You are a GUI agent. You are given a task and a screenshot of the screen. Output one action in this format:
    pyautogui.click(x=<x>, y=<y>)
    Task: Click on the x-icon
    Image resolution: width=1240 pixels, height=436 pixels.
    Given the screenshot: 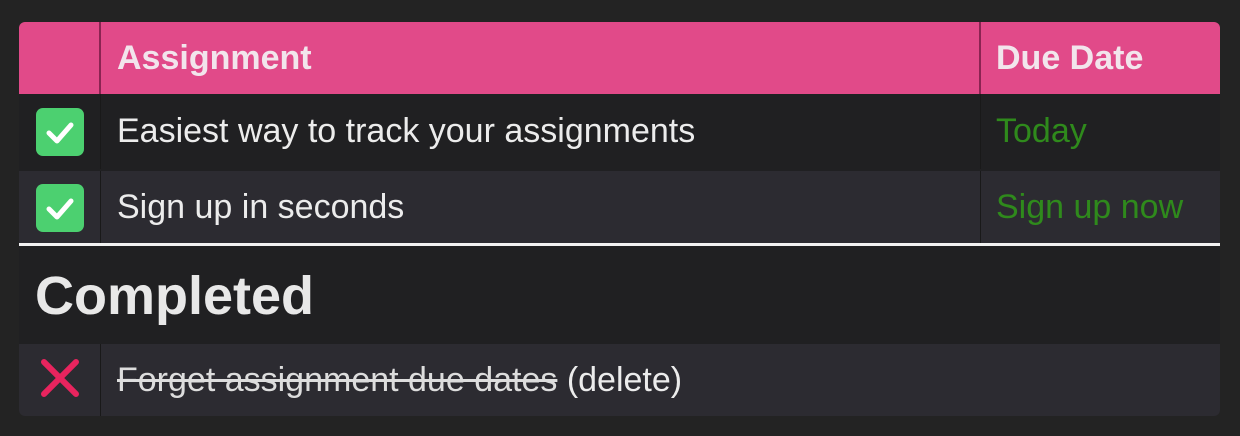 What is the action you would take?
    pyautogui.click(x=60, y=380)
    